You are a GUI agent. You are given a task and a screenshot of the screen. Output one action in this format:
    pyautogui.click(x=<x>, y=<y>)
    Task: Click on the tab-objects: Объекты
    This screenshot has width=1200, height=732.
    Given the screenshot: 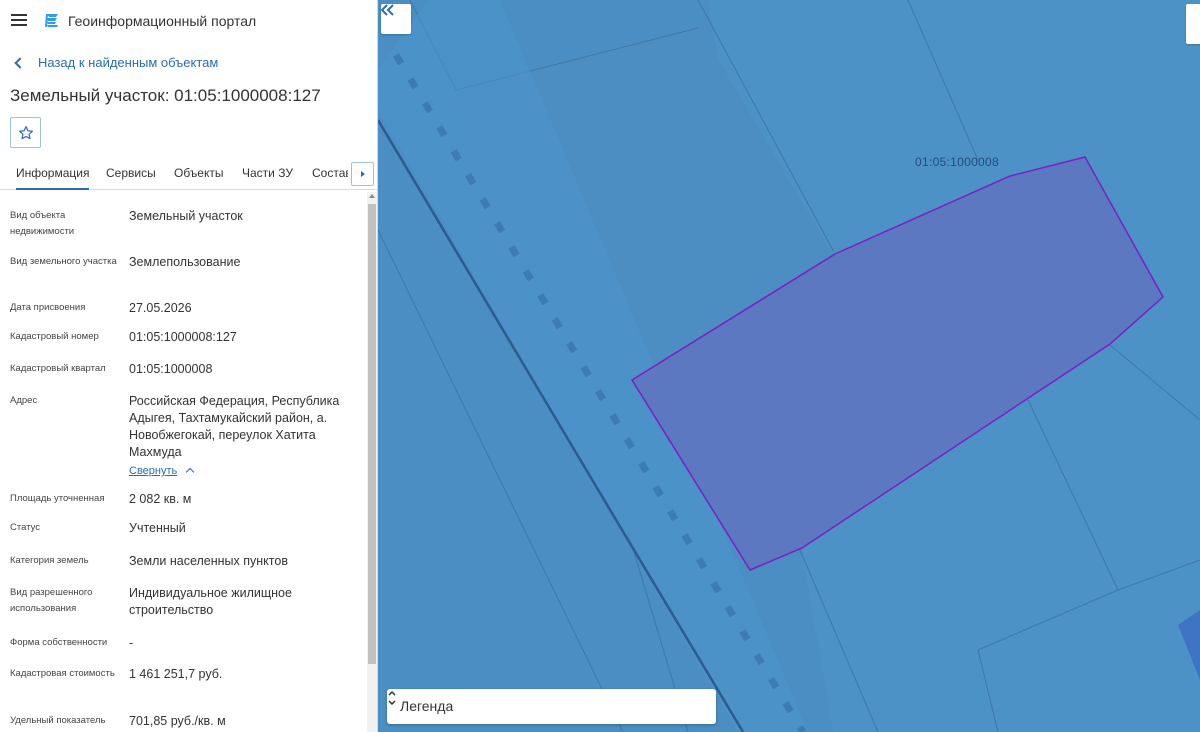 What is the action you would take?
    pyautogui.click(x=199, y=173)
    